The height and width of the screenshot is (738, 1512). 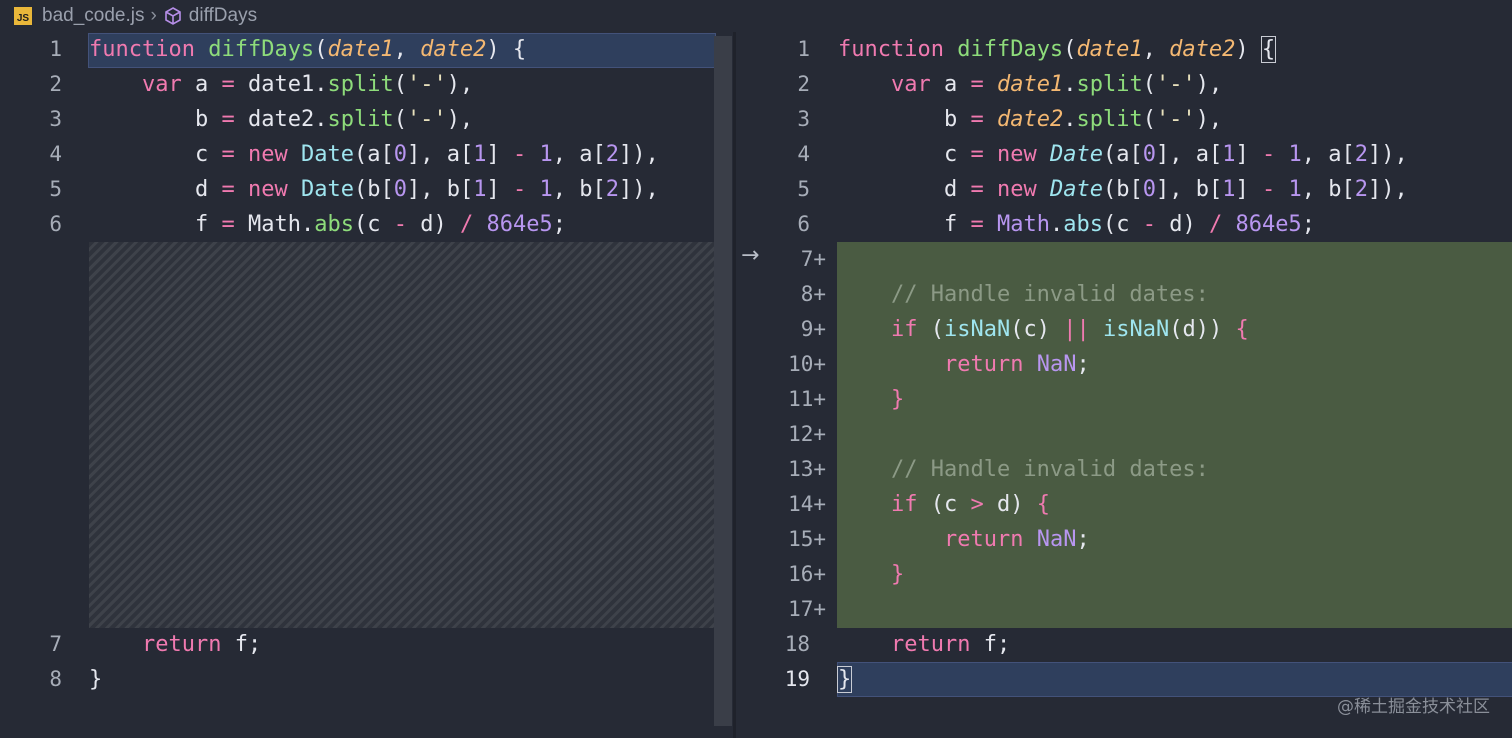 I want to click on line-number-added: 16+, so click(x=807, y=574).